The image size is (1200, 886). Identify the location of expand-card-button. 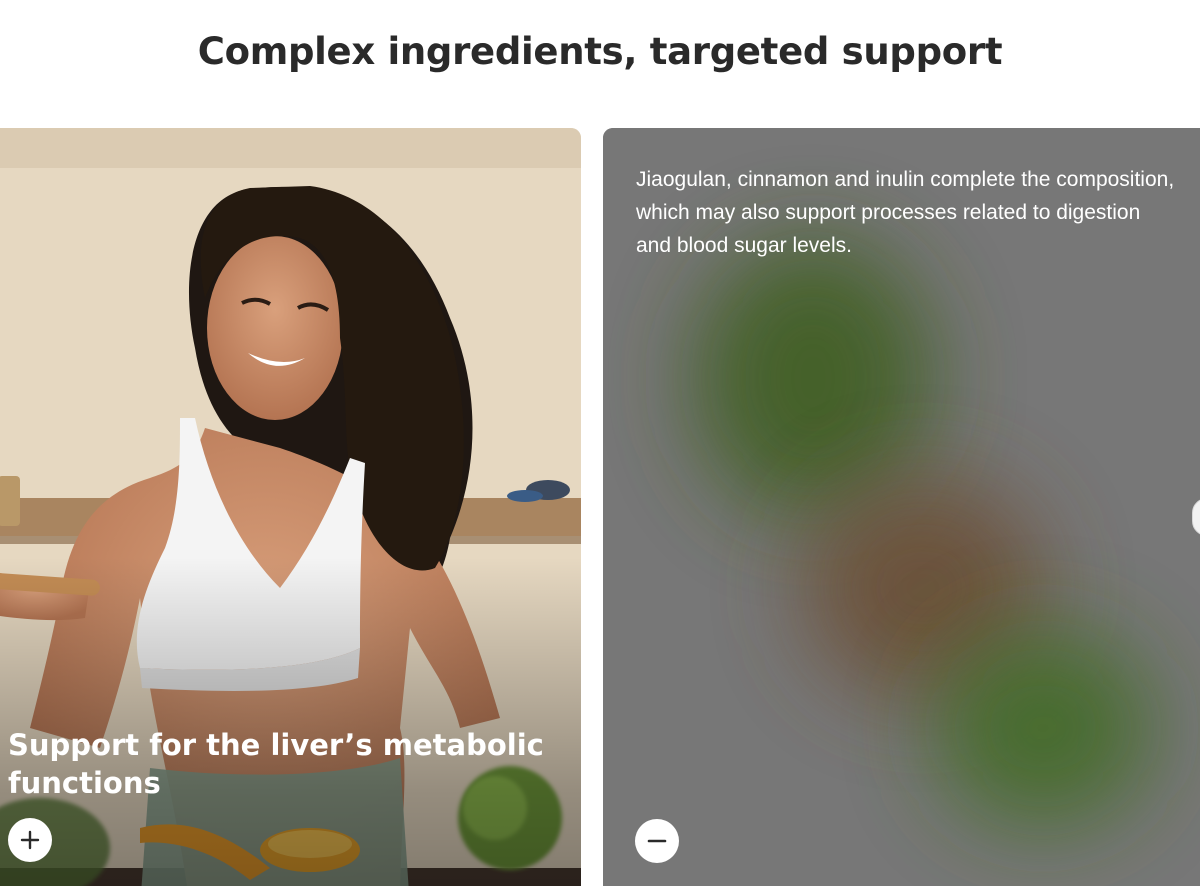
(30, 840).